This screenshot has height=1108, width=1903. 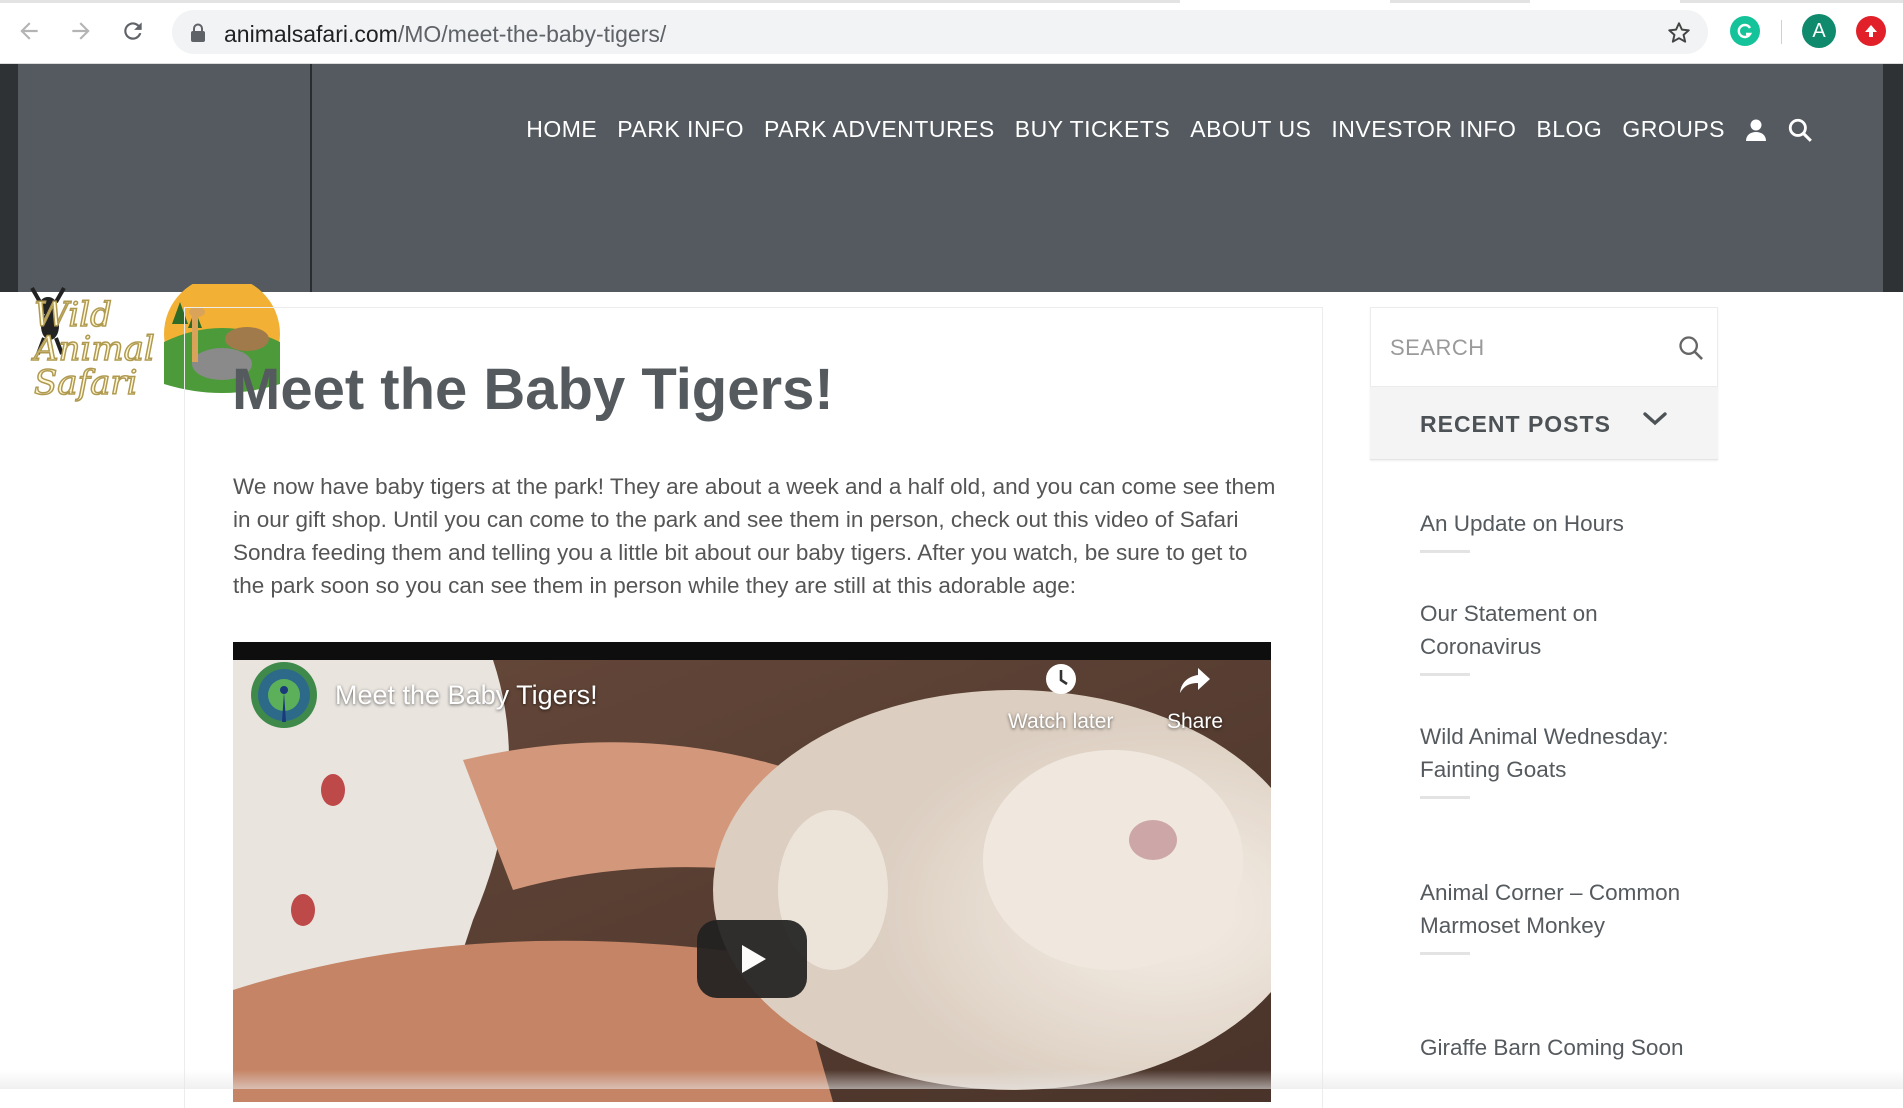 I want to click on profile-avatar-icon: A, so click(x=1819, y=31).